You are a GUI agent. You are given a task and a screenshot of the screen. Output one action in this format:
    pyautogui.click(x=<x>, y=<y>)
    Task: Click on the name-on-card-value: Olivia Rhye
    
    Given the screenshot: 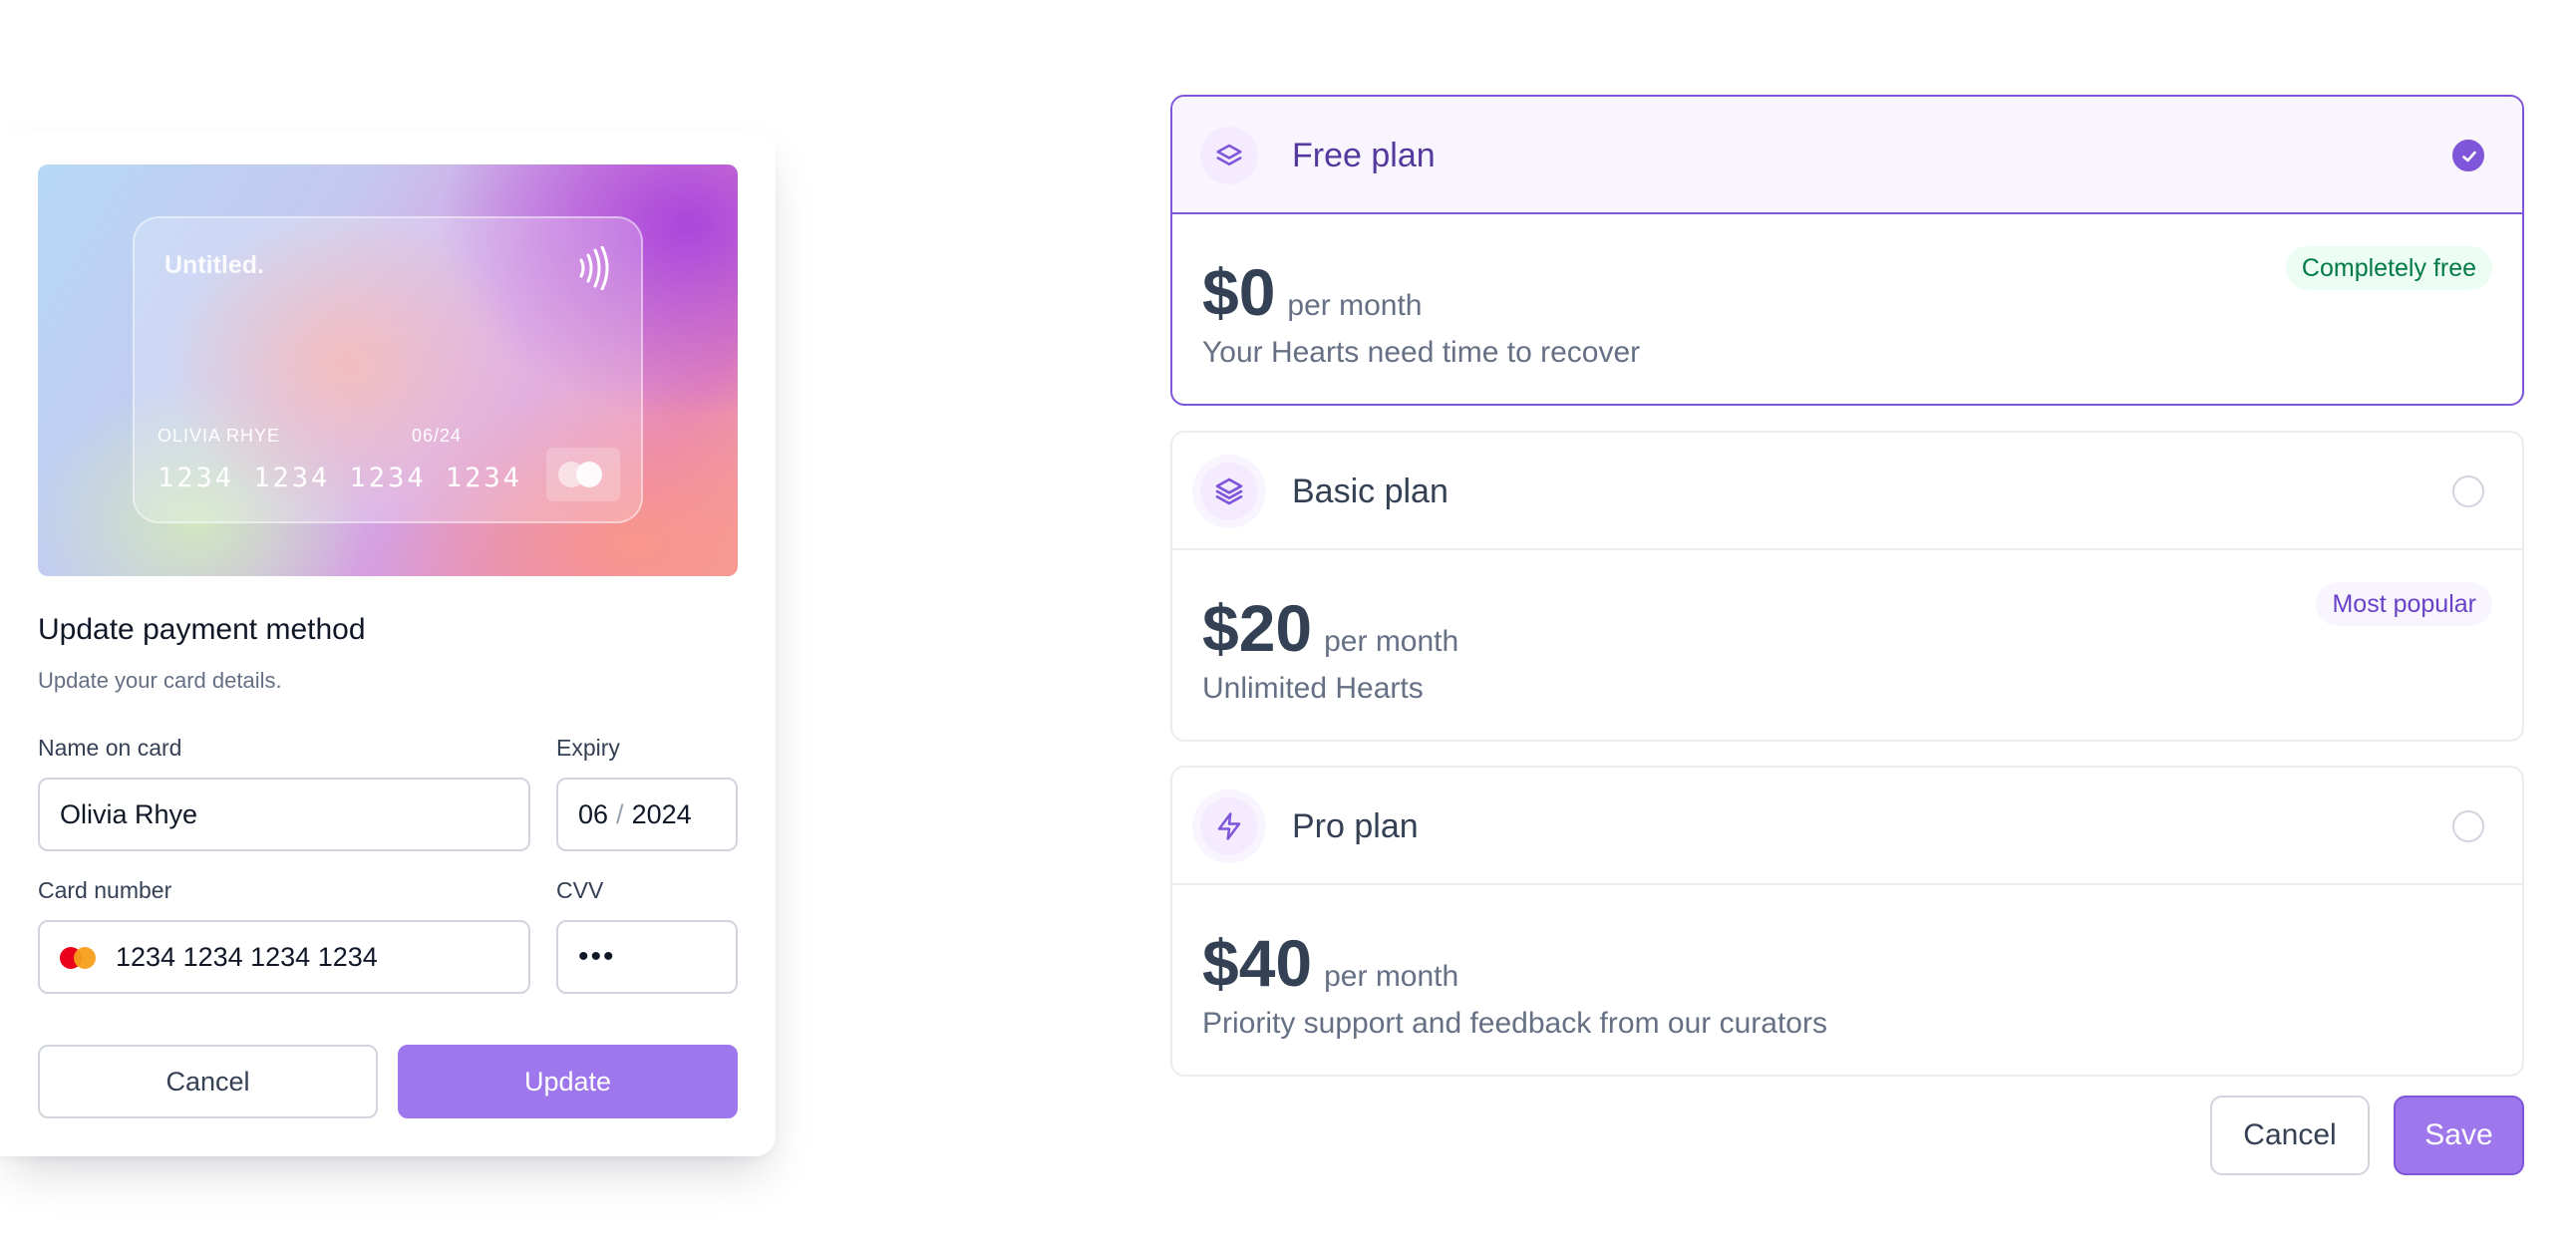 What is the action you would take?
    pyautogui.click(x=129, y=814)
    